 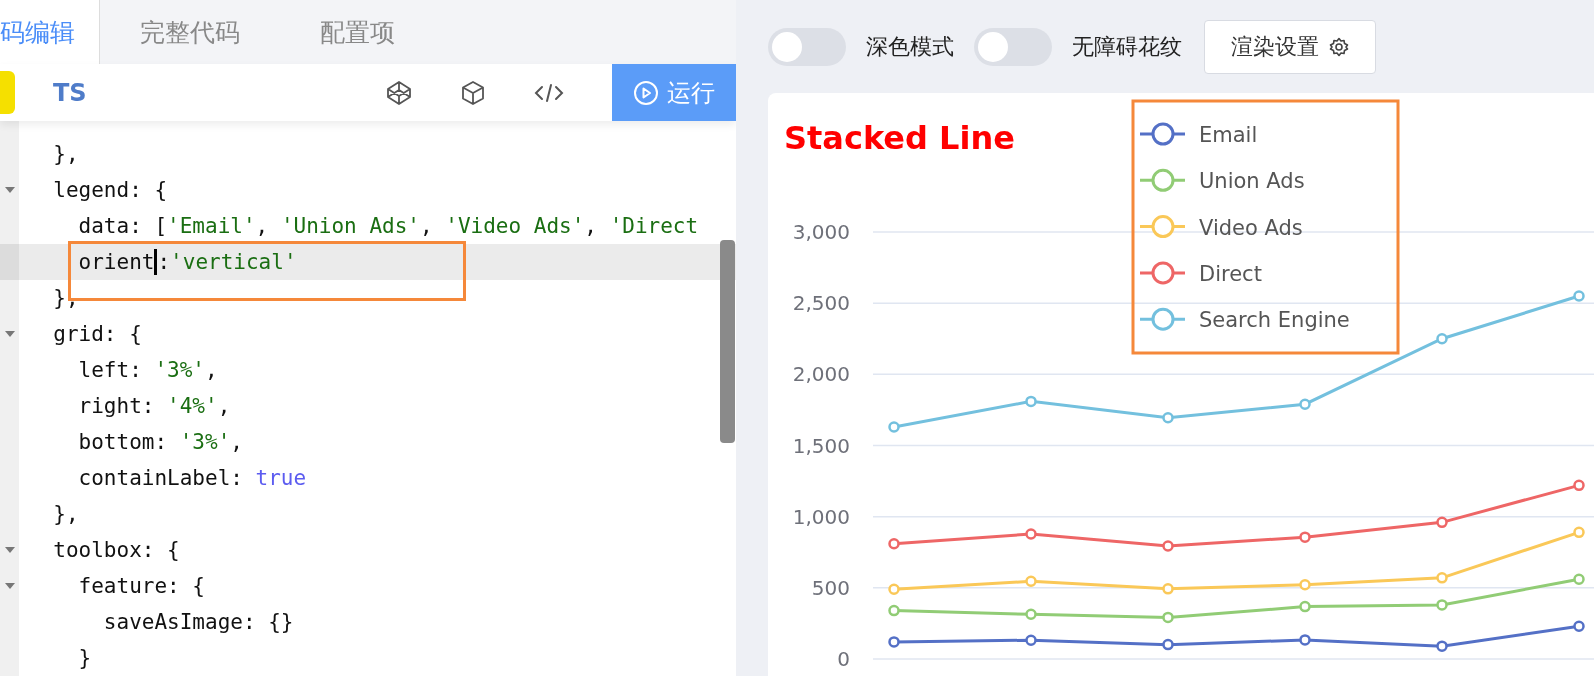 What do you see at coordinates (70, 92) in the screenshot?
I see `language-label: TS` at bounding box center [70, 92].